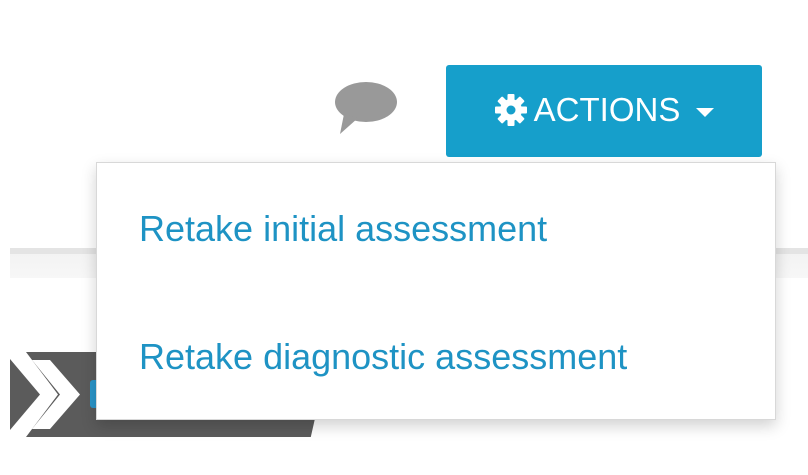  What do you see at coordinates (607, 109) in the screenshot?
I see `actions-button-label: ACTIONS` at bounding box center [607, 109].